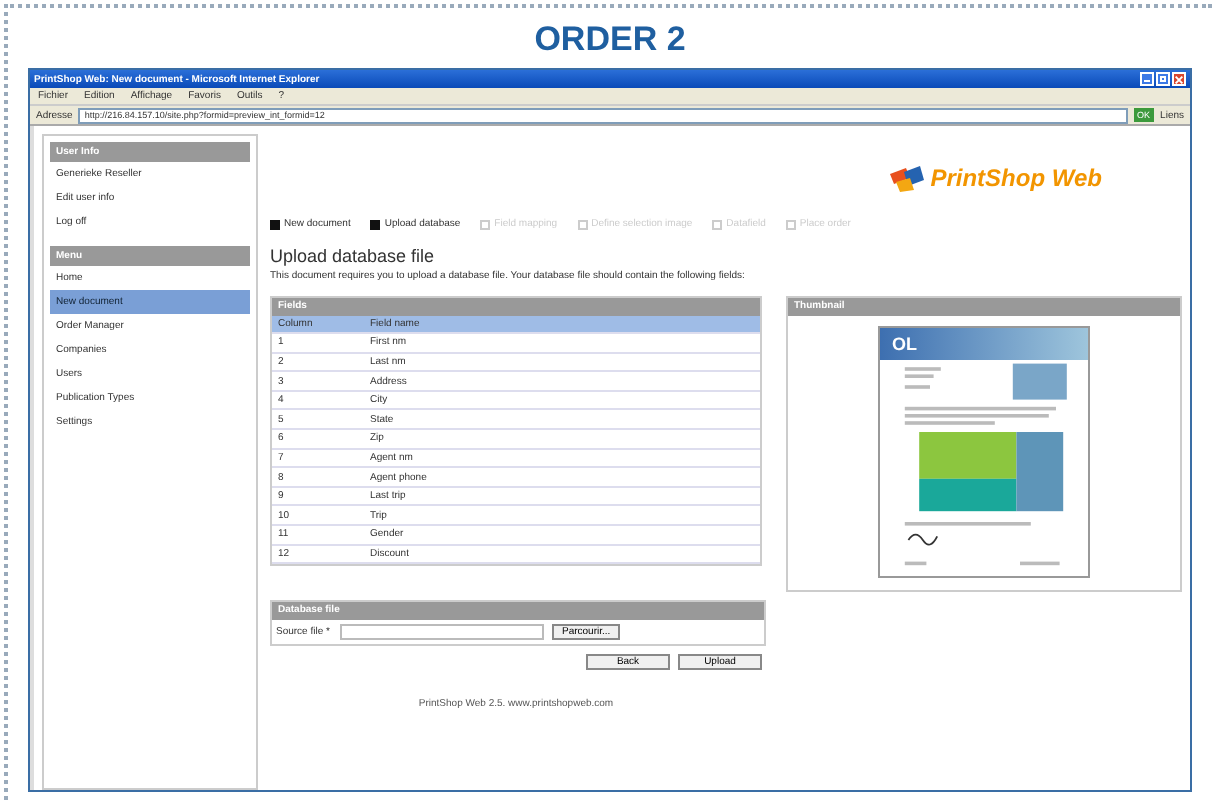 The width and height of the screenshot is (1216, 804). What do you see at coordinates (1163, 79) in the screenshot?
I see `maximize-icon` at bounding box center [1163, 79].